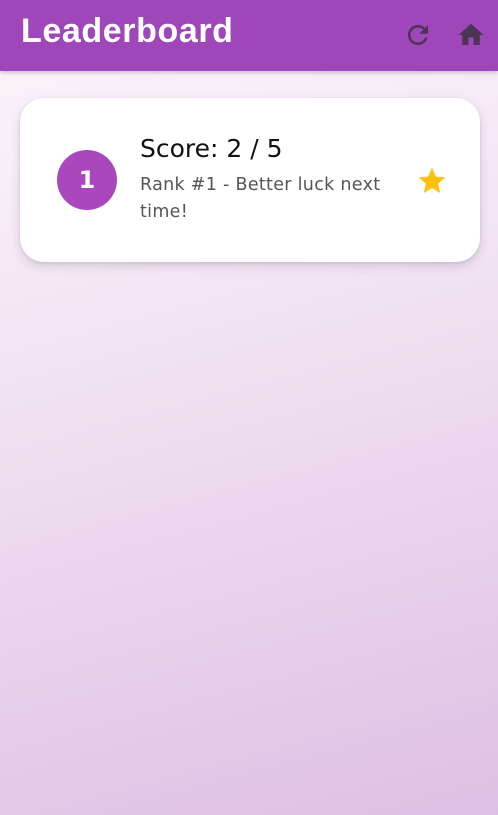 This screenshot has height=815, width=498. I want to click on refresh-icon, so click(418, 35).